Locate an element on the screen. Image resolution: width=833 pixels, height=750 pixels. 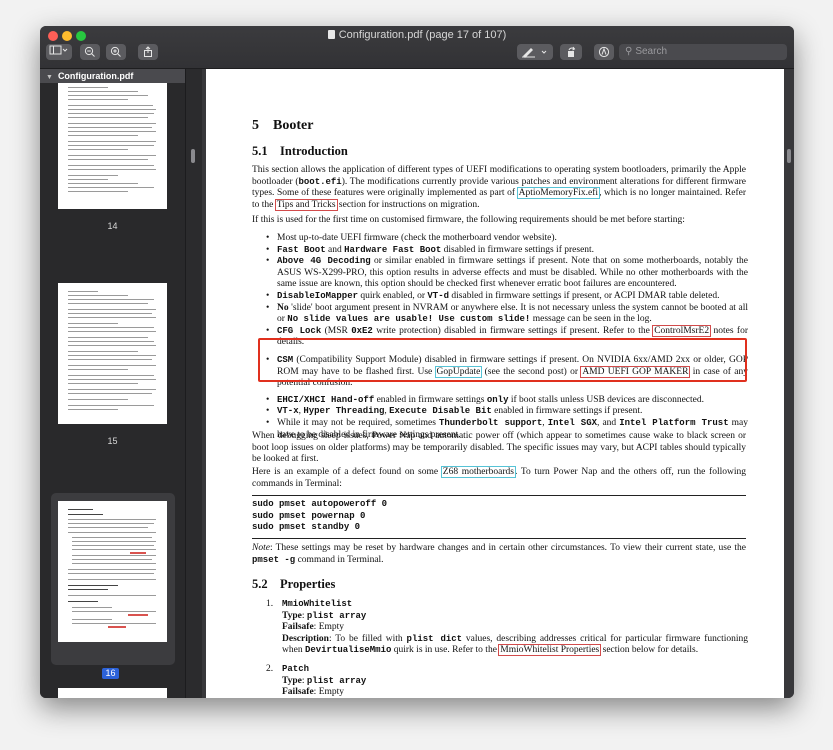
code-text: DevirtualiseMmio is located at coordinates (348, 650).